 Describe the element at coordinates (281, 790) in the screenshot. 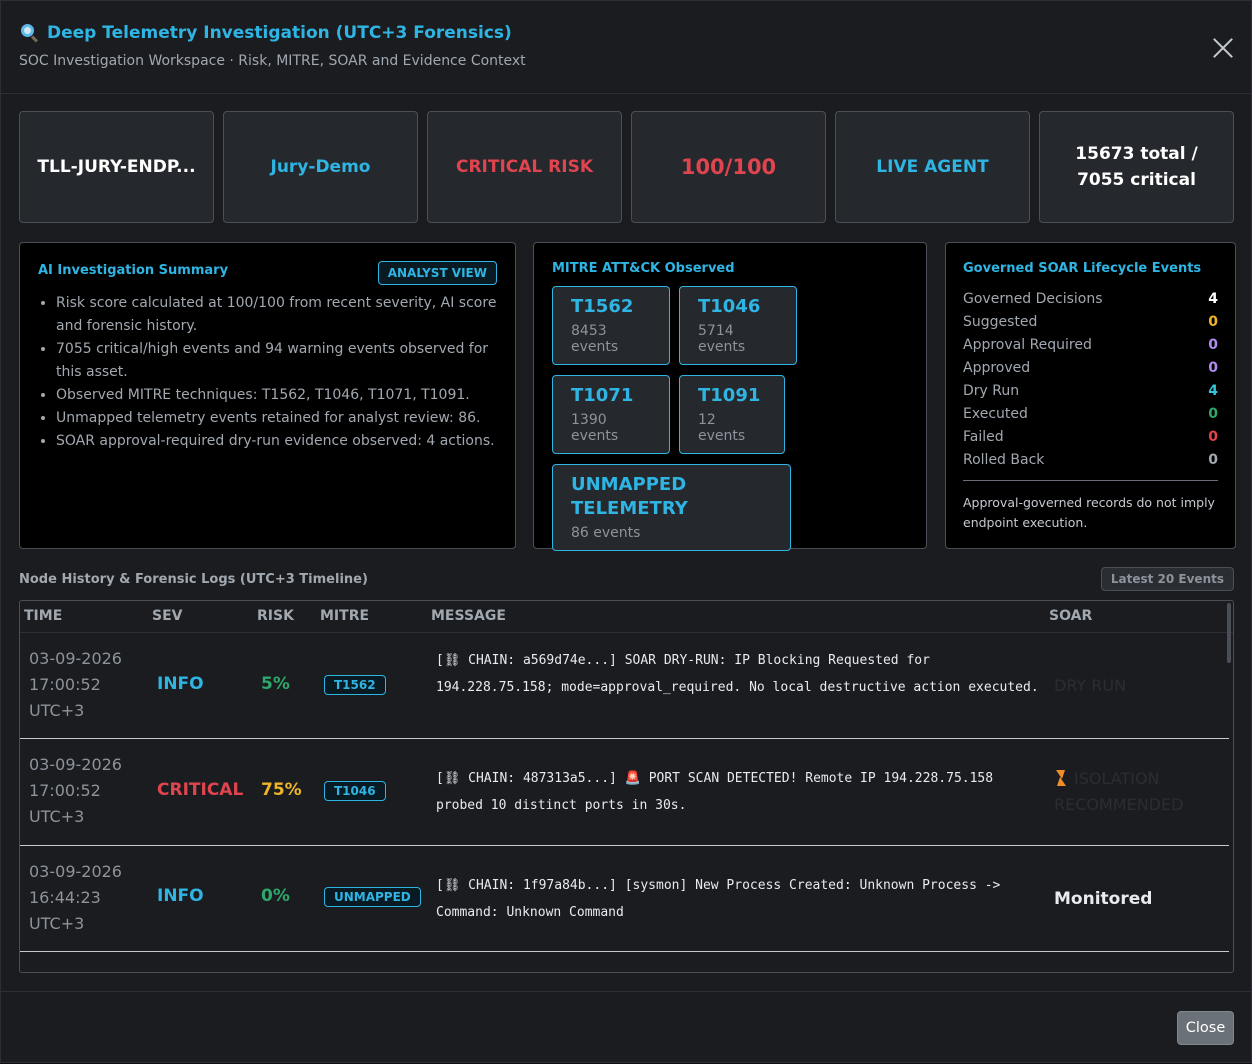

I see `row-risk: 75%` at that location.